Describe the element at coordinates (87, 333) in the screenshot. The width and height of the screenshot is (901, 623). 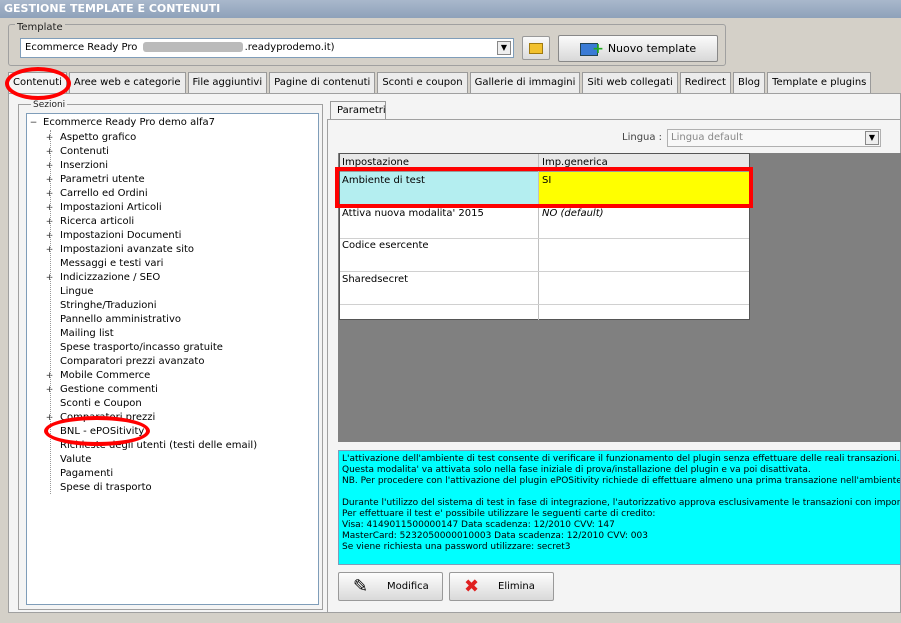
I see `tree-item-label: Mailing list` at that location.